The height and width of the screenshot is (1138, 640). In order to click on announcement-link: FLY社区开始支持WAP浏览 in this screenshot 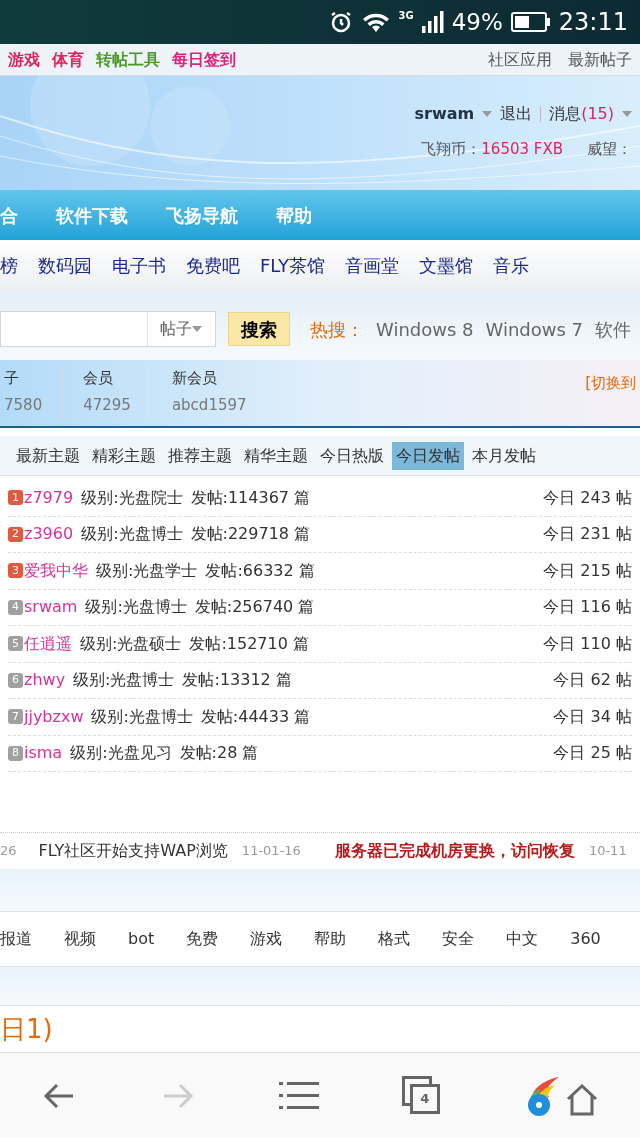, I will do `click(133, 851)`.